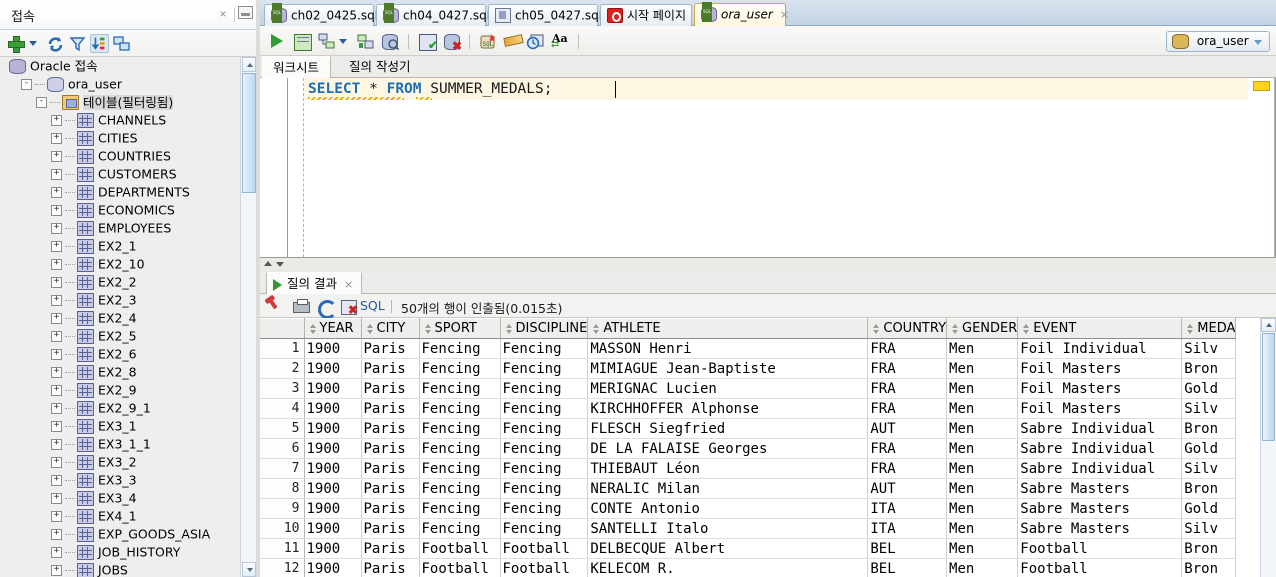 The width and height of the screenshot is (1276, 577). I want to click on tree-item-ex2-10: + EX2_10, so click(120, 264).